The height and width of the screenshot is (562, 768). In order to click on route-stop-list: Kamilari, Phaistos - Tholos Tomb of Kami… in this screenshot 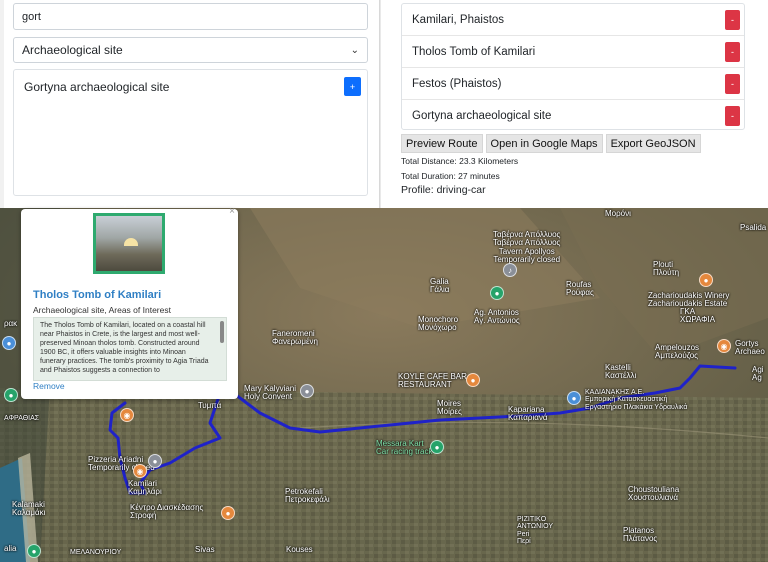, I will do `click(573, 66)`.